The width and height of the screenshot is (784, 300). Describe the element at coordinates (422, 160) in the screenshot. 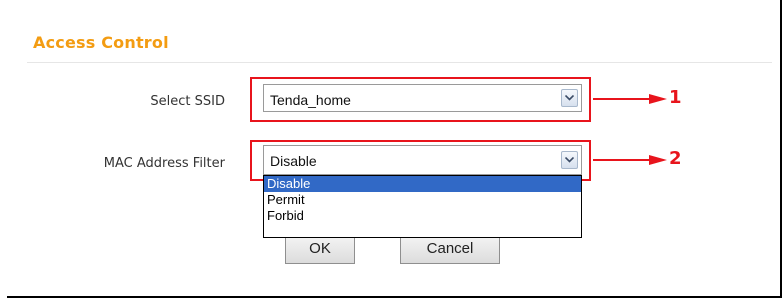

I see `mac-filter-select: Disable` at that location.